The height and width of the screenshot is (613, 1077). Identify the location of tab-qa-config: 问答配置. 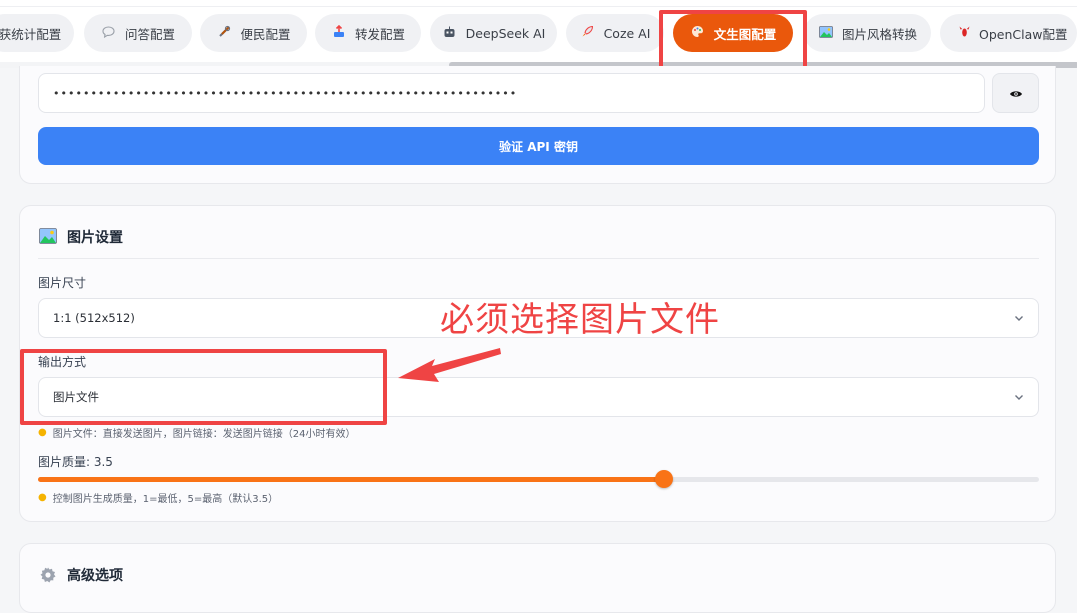
(138, 33).